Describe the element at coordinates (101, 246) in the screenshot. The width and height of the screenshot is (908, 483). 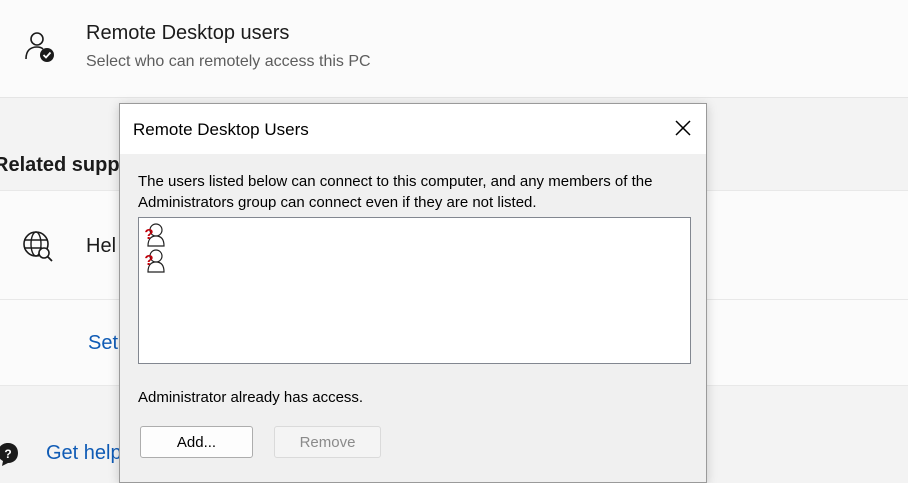
I see `help-item-label: Hel` at that location.